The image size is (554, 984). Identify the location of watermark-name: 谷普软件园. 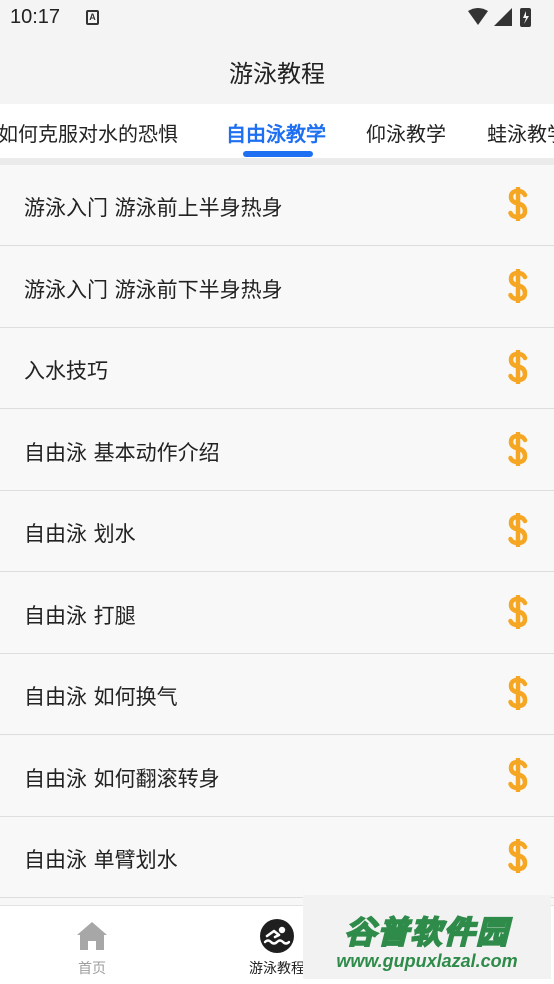
(427, 933).